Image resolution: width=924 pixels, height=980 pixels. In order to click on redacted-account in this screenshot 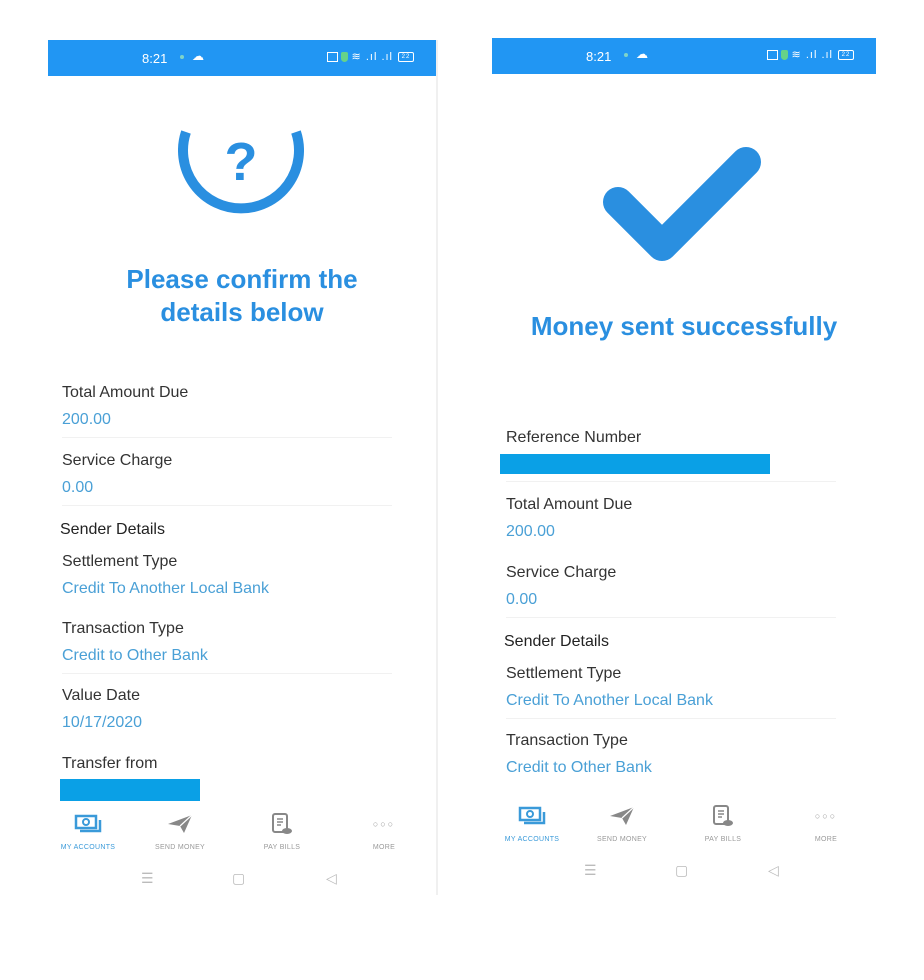, I will do `click(130, 790)`.